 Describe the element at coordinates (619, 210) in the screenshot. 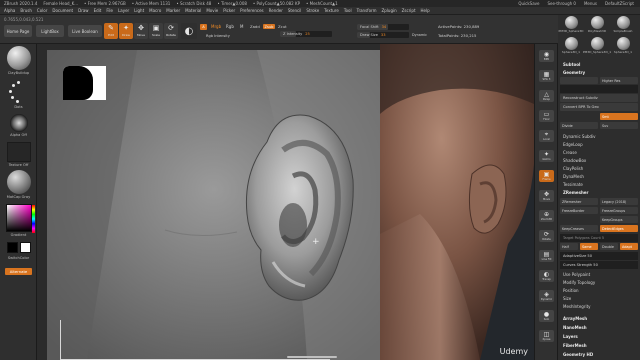

I see `freeze-groups-toggle: FreezeGroups` at that location.